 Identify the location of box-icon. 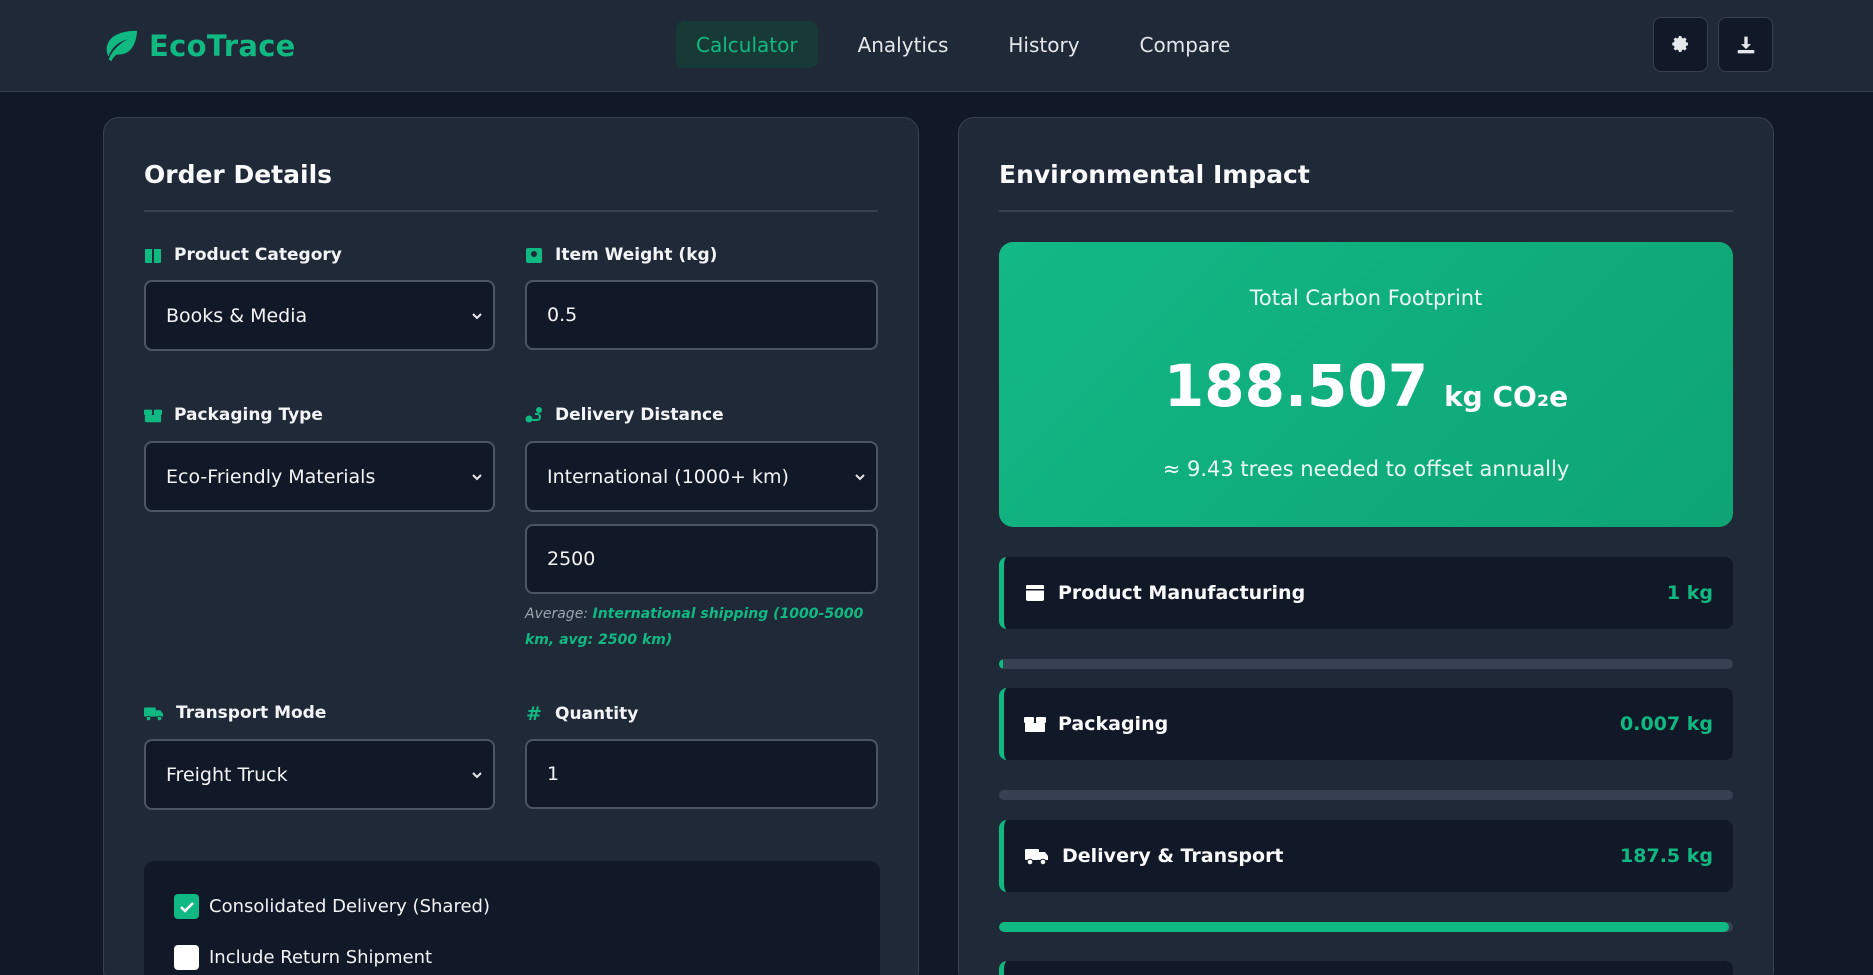
(1035, 593).